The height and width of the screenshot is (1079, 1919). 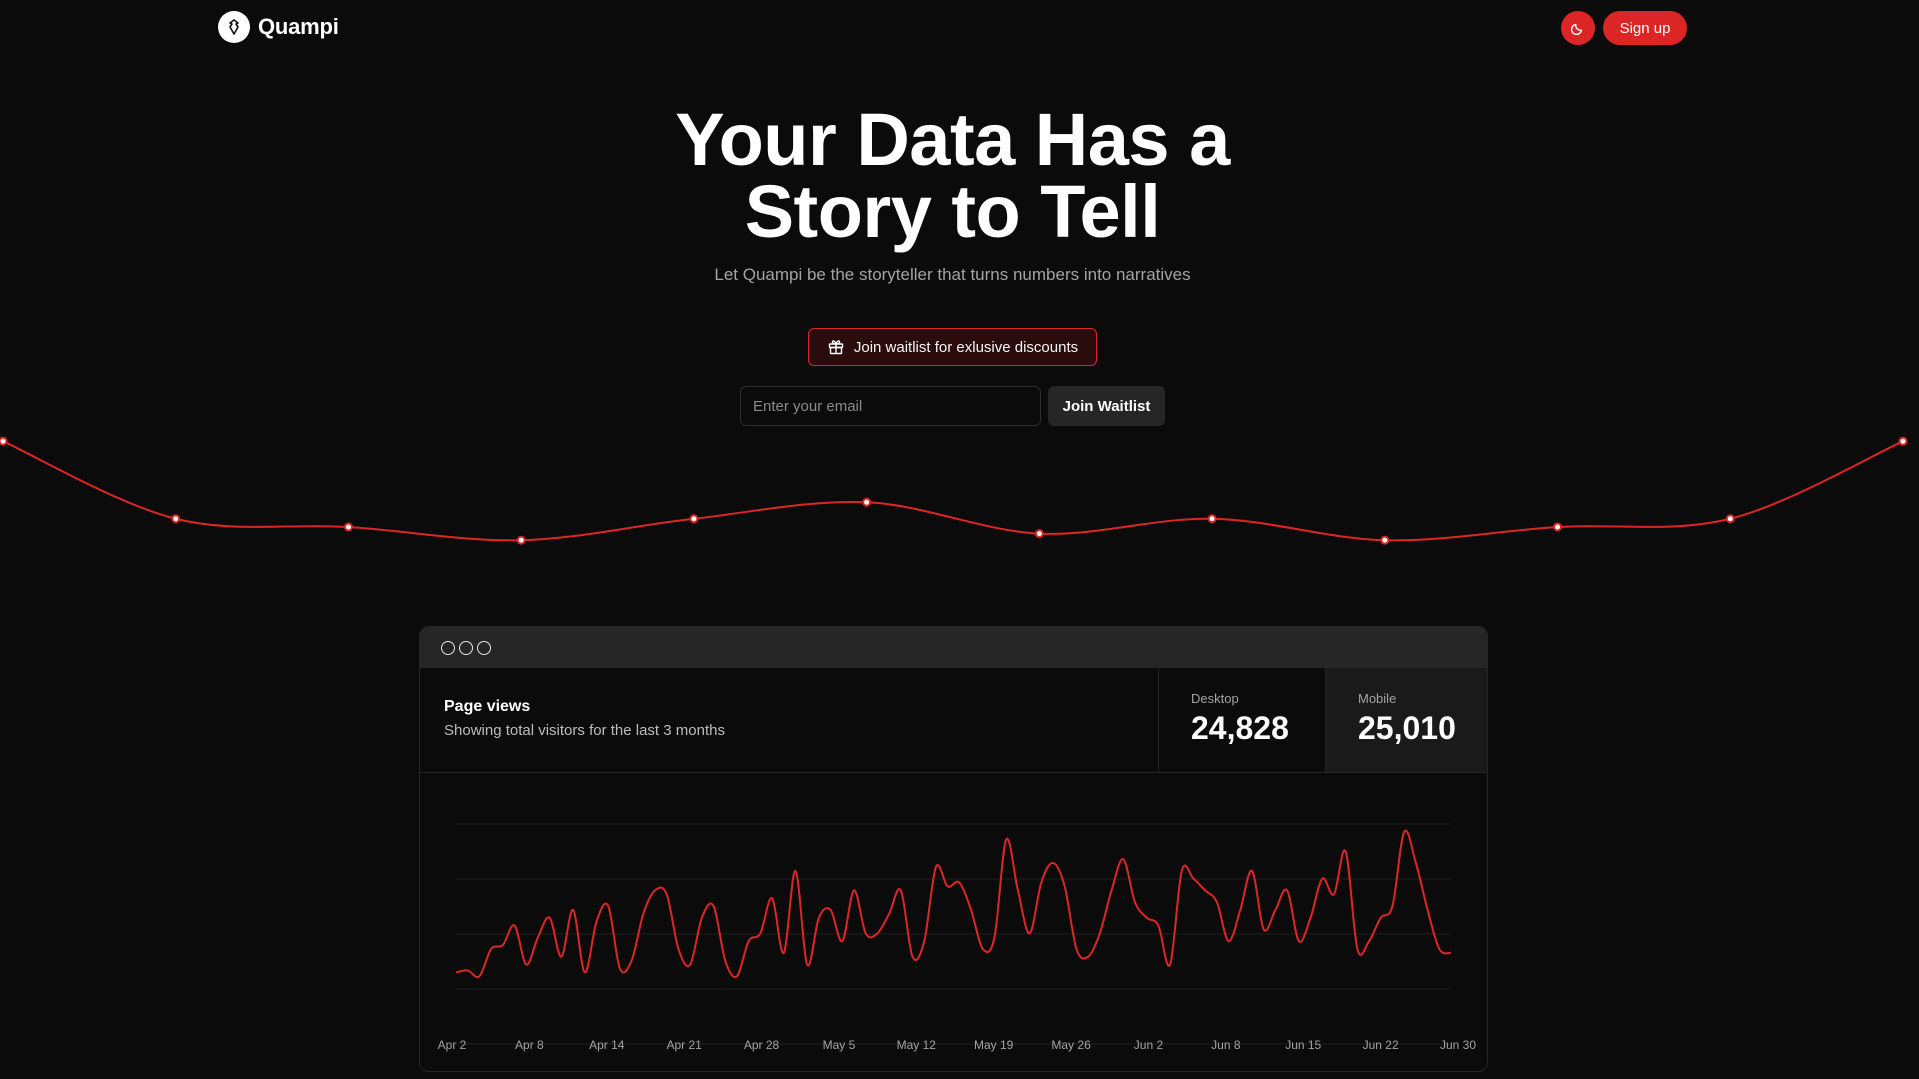 I want to click on x-tick-label: May 5, so click(x=839, y=1045).